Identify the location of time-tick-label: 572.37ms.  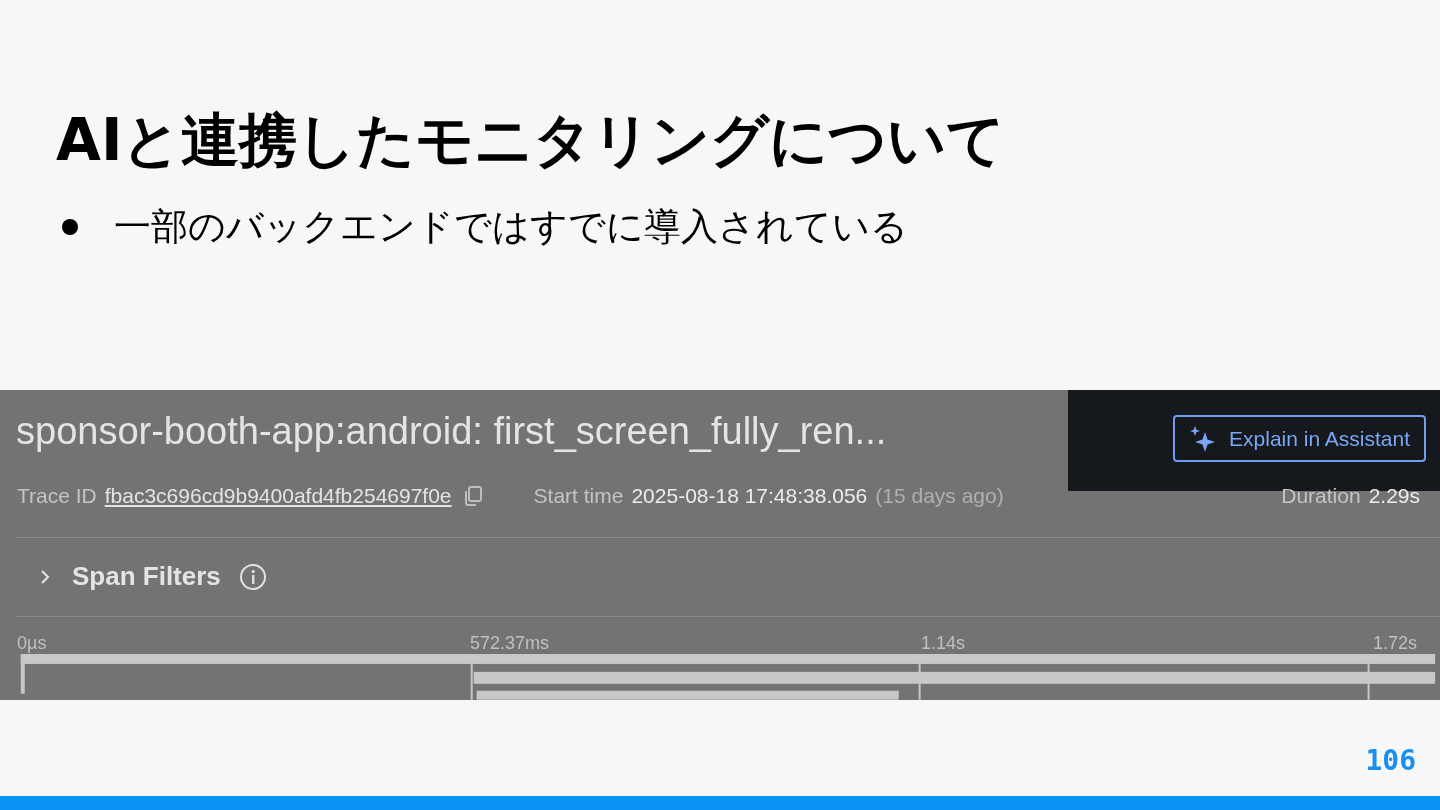
(510, 643).